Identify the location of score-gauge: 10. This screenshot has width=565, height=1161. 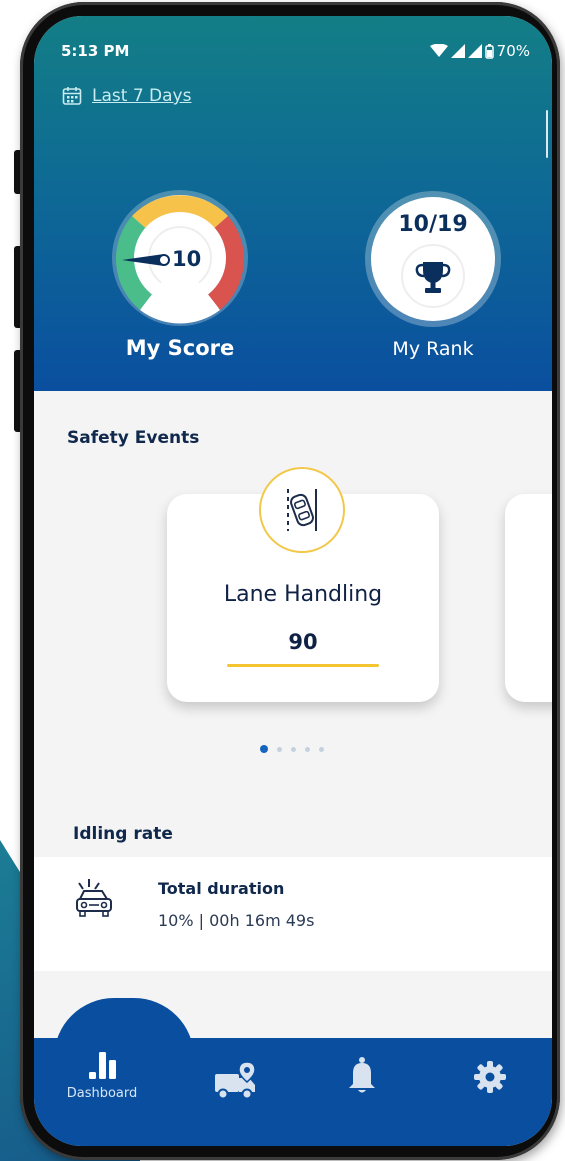
(180, 258).